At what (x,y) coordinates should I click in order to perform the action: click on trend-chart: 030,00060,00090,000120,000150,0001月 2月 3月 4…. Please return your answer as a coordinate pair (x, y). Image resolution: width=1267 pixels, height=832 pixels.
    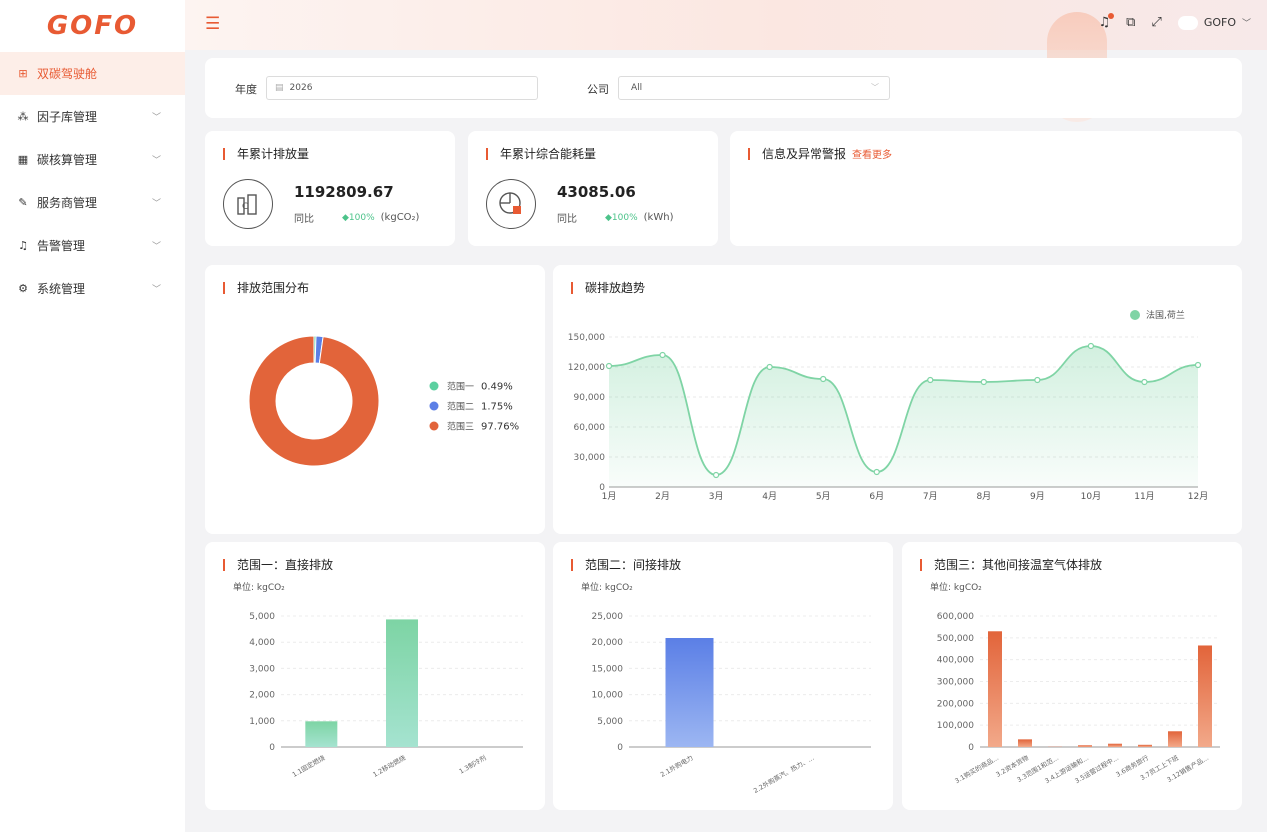
    Looking at the image, I should click on (888, 405).